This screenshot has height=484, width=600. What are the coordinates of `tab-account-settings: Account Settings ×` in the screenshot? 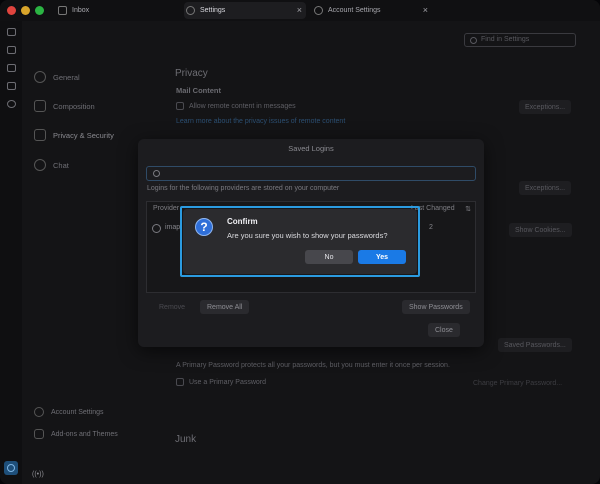 It's located at (372, 10).